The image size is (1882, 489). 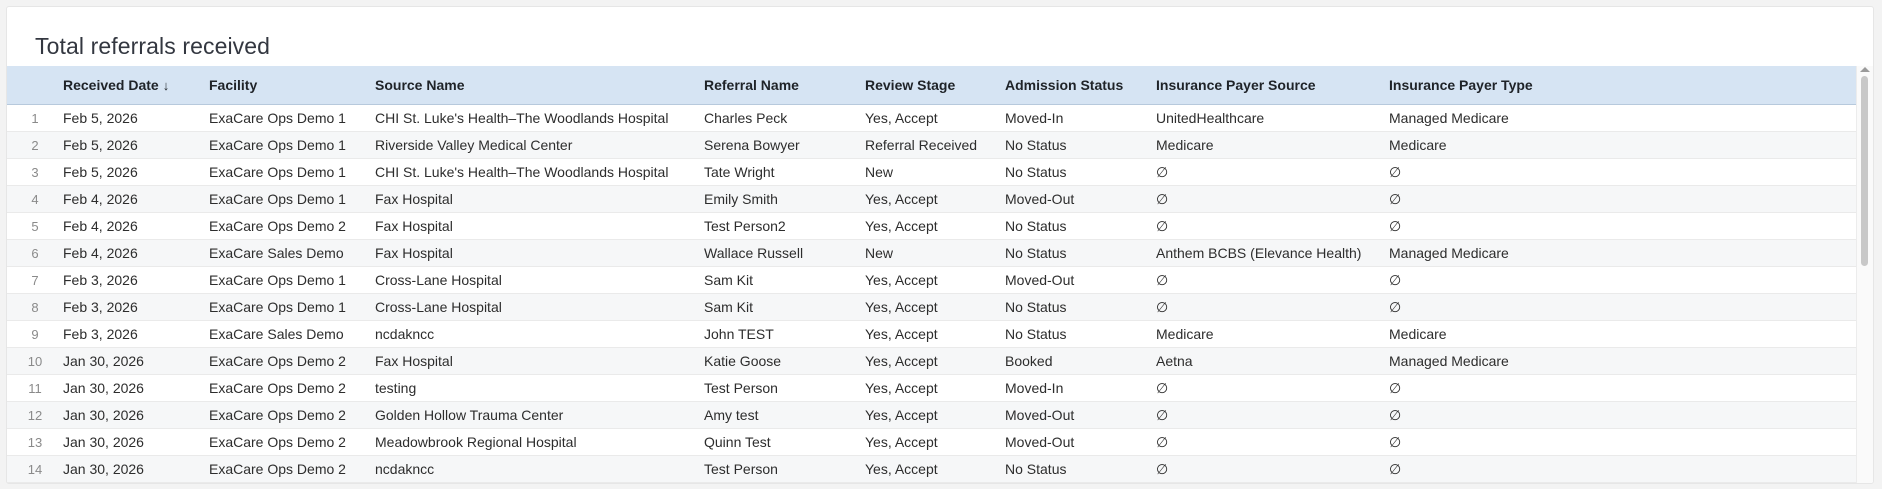 I want to click on referral-name-cell: Katie Goose, so click(x=784, y=361).